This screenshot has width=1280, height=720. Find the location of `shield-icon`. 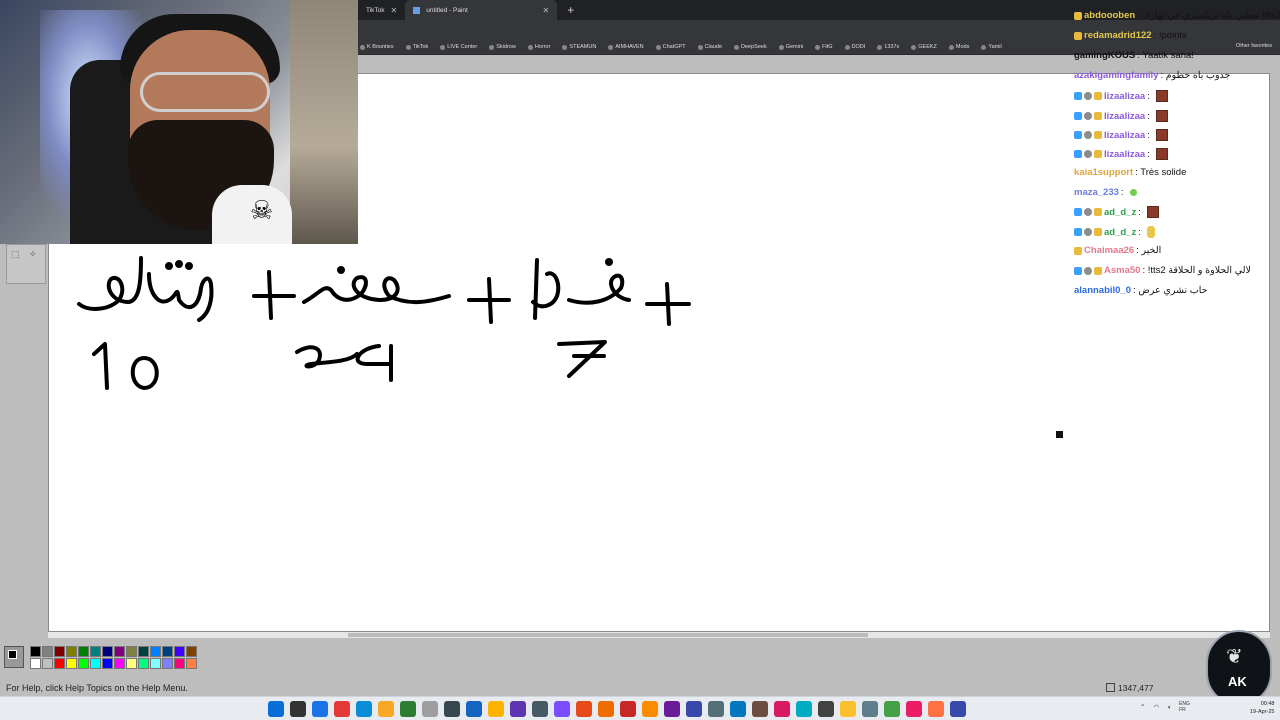

shield-icon is located at coordinates (562, 709).